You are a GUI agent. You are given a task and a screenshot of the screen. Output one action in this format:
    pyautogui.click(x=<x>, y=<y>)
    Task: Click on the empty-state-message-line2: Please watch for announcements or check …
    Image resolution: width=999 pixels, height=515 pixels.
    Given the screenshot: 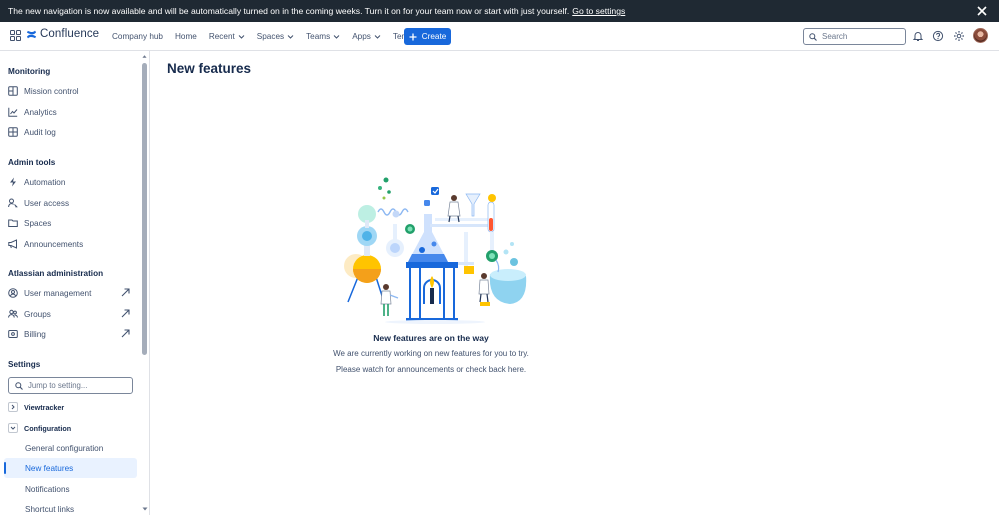 What is the action you would take?
    pyautogui.click(x=431, y=369)
    